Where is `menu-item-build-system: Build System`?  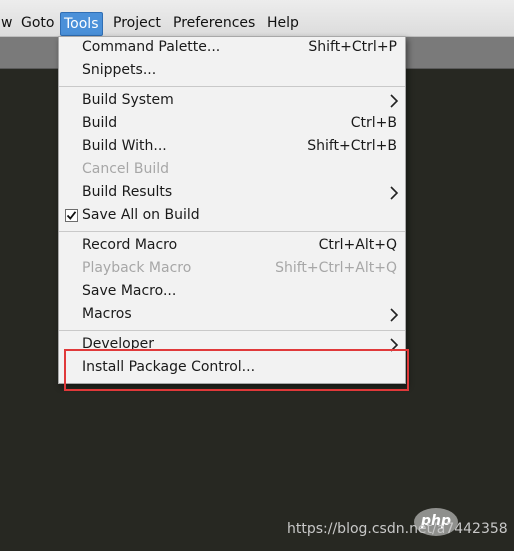 menu-item-build-system: Build System is located at coordinates (232, 101).